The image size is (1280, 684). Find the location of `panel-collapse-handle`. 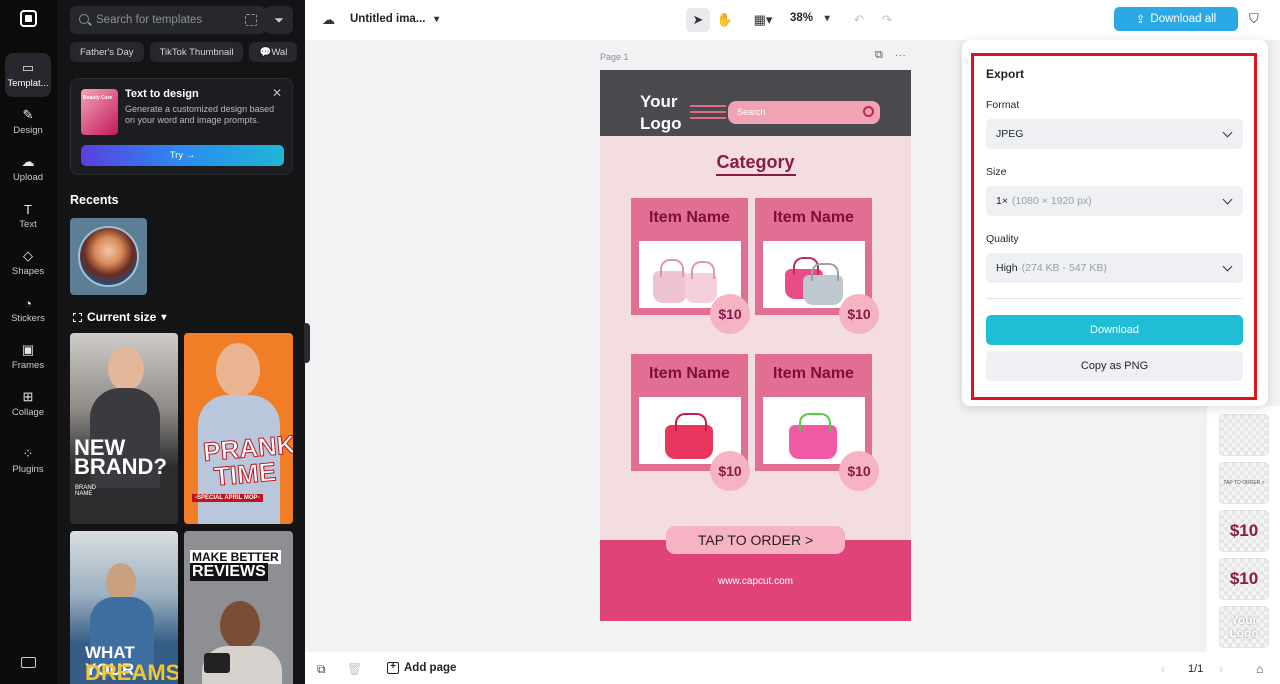

panel-collapse-handle is located at coordinates (307, 343).